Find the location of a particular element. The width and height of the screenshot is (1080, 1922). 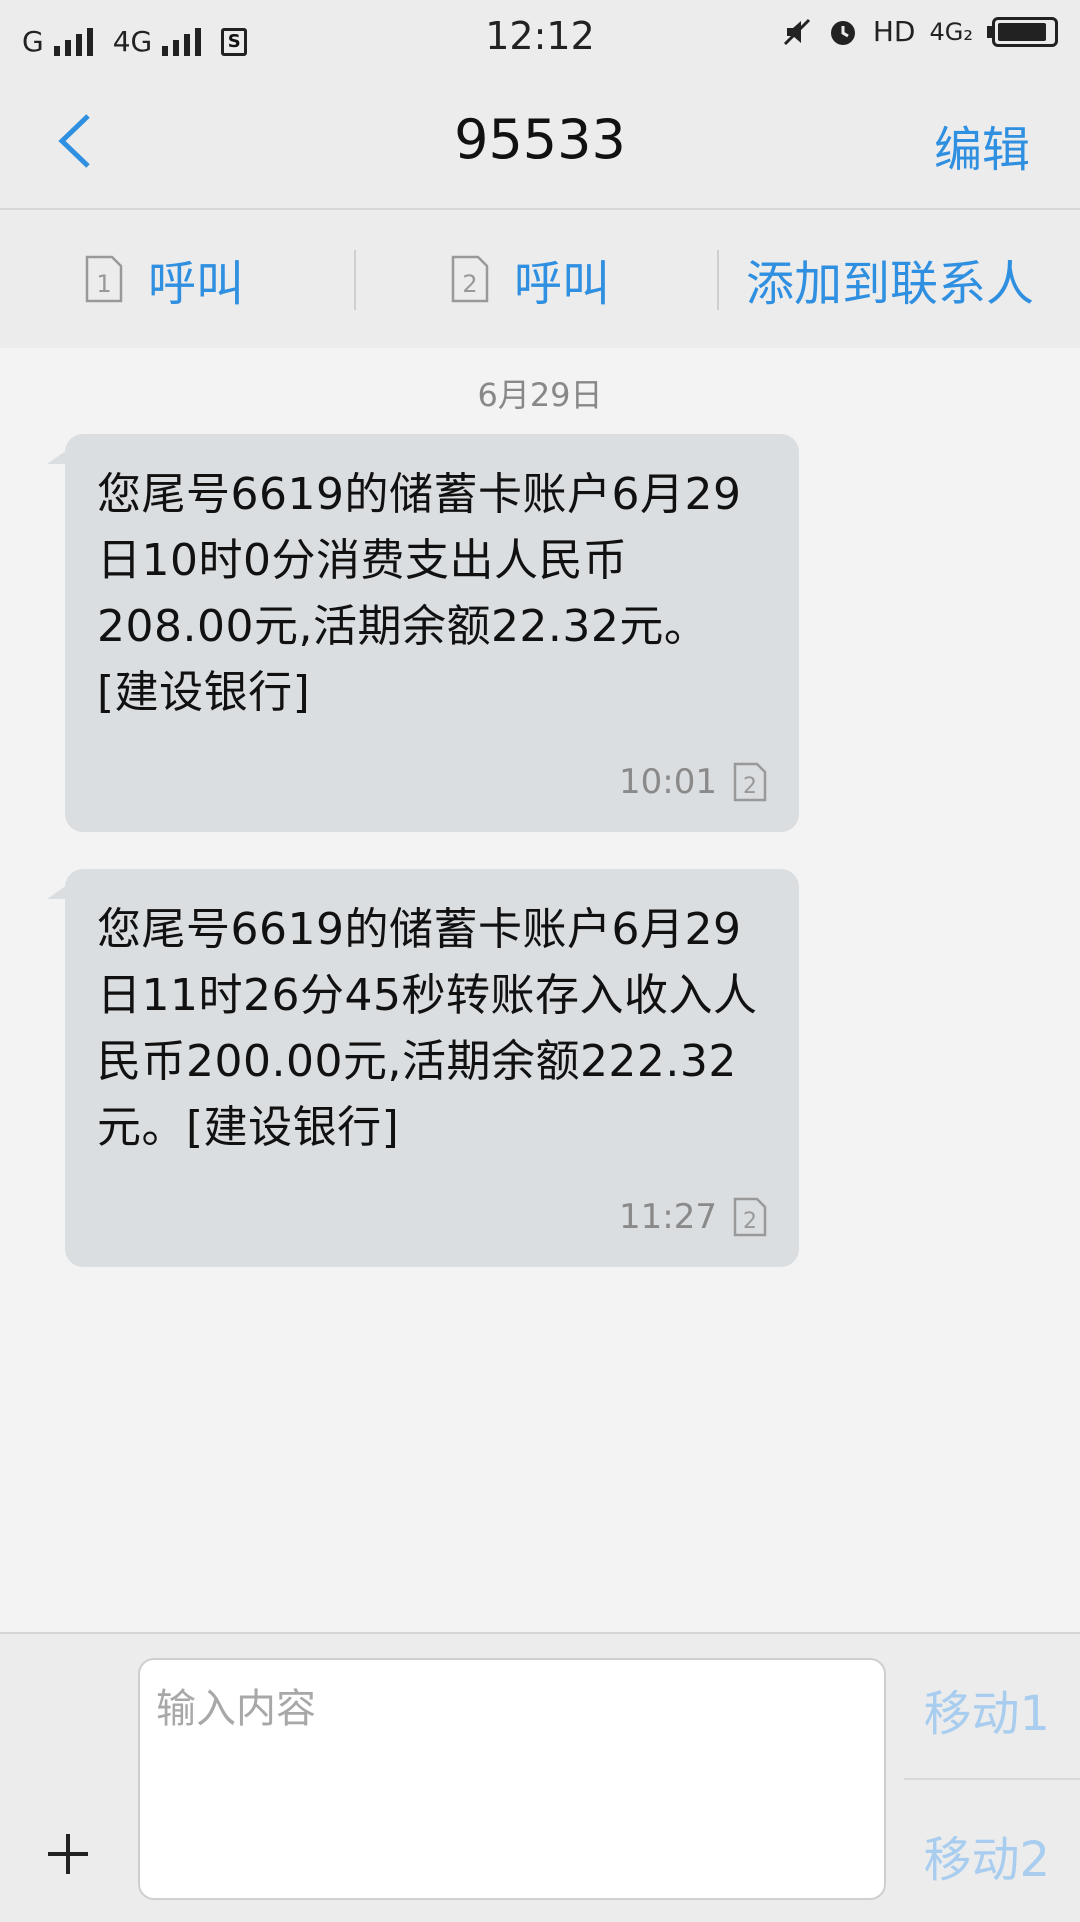

send-sim2-button: 移动2 is located at coordinates (986, 1855).